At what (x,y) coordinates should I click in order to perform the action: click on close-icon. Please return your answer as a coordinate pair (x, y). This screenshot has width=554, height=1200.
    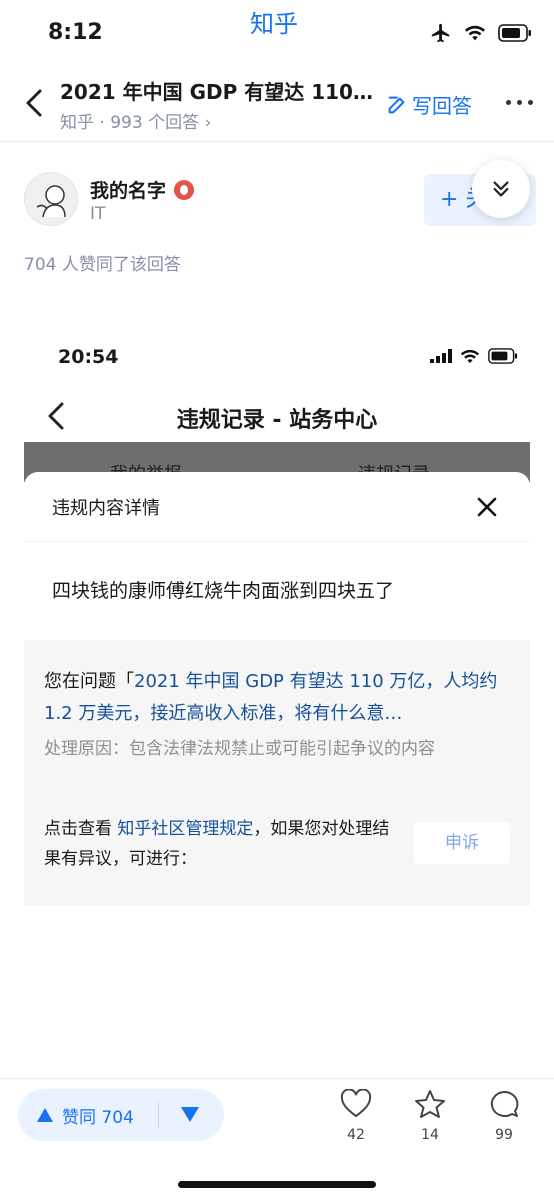
    Looking at the image, I should click on (487, 507).